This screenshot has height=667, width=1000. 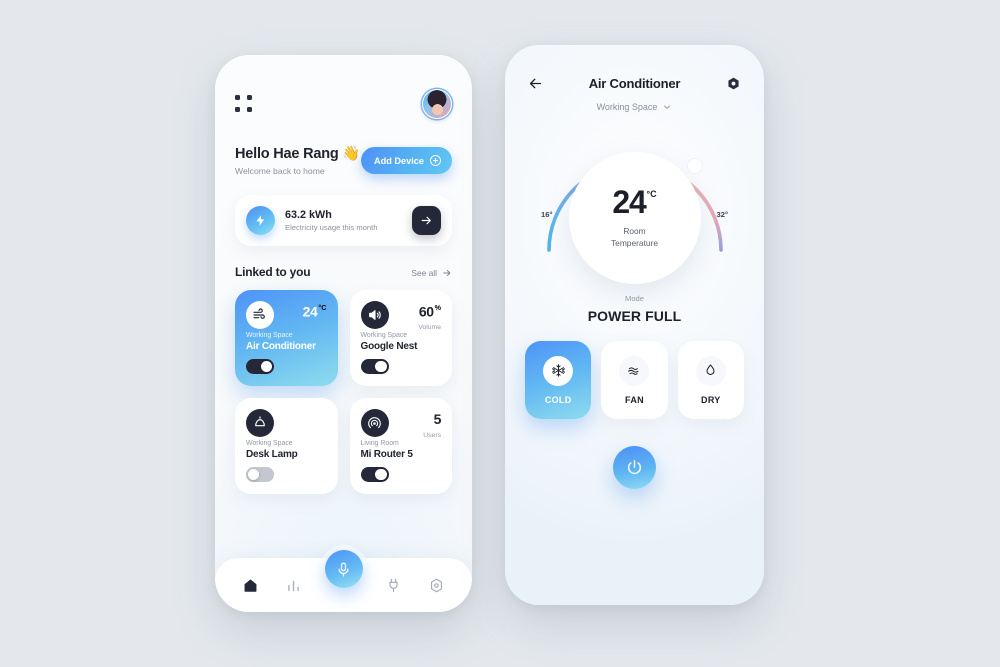 What do you see at coordinates (286, 423) in the screenshot?
I see `device-card-top` at bounding box center [286, 423].